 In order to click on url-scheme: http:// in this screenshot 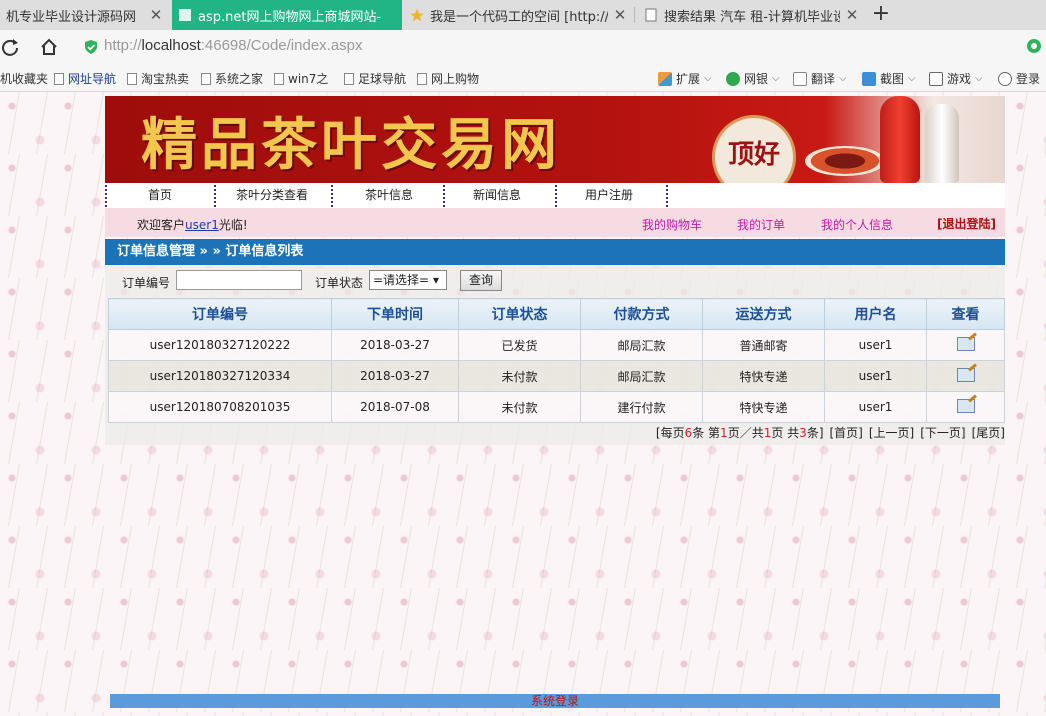, I will do `click(123, 45)`.